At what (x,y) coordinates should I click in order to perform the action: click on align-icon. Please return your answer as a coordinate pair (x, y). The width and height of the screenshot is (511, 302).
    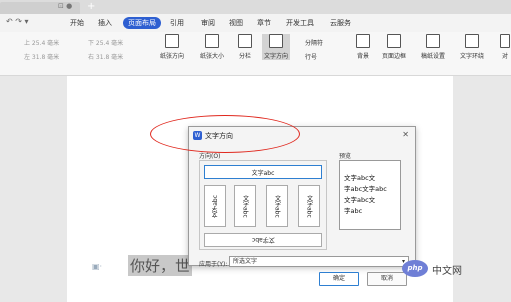
    Looking at the image, I should click on (505, 41).